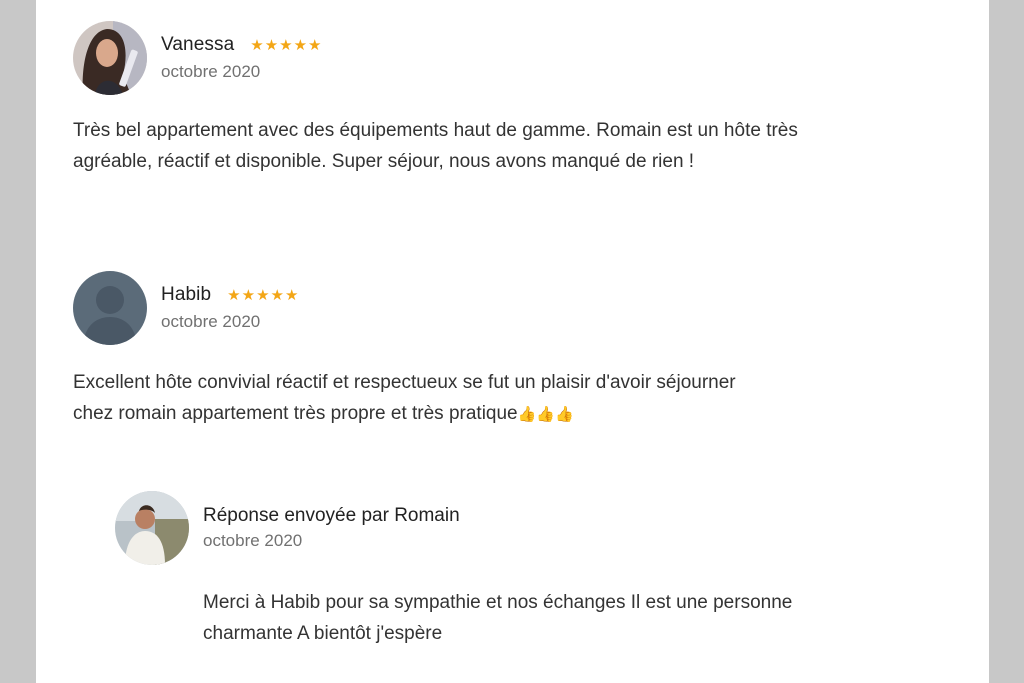 The width and height of the screenshot is (1024, 683). I want to click on host-avatar-romain, so click(152, 528).